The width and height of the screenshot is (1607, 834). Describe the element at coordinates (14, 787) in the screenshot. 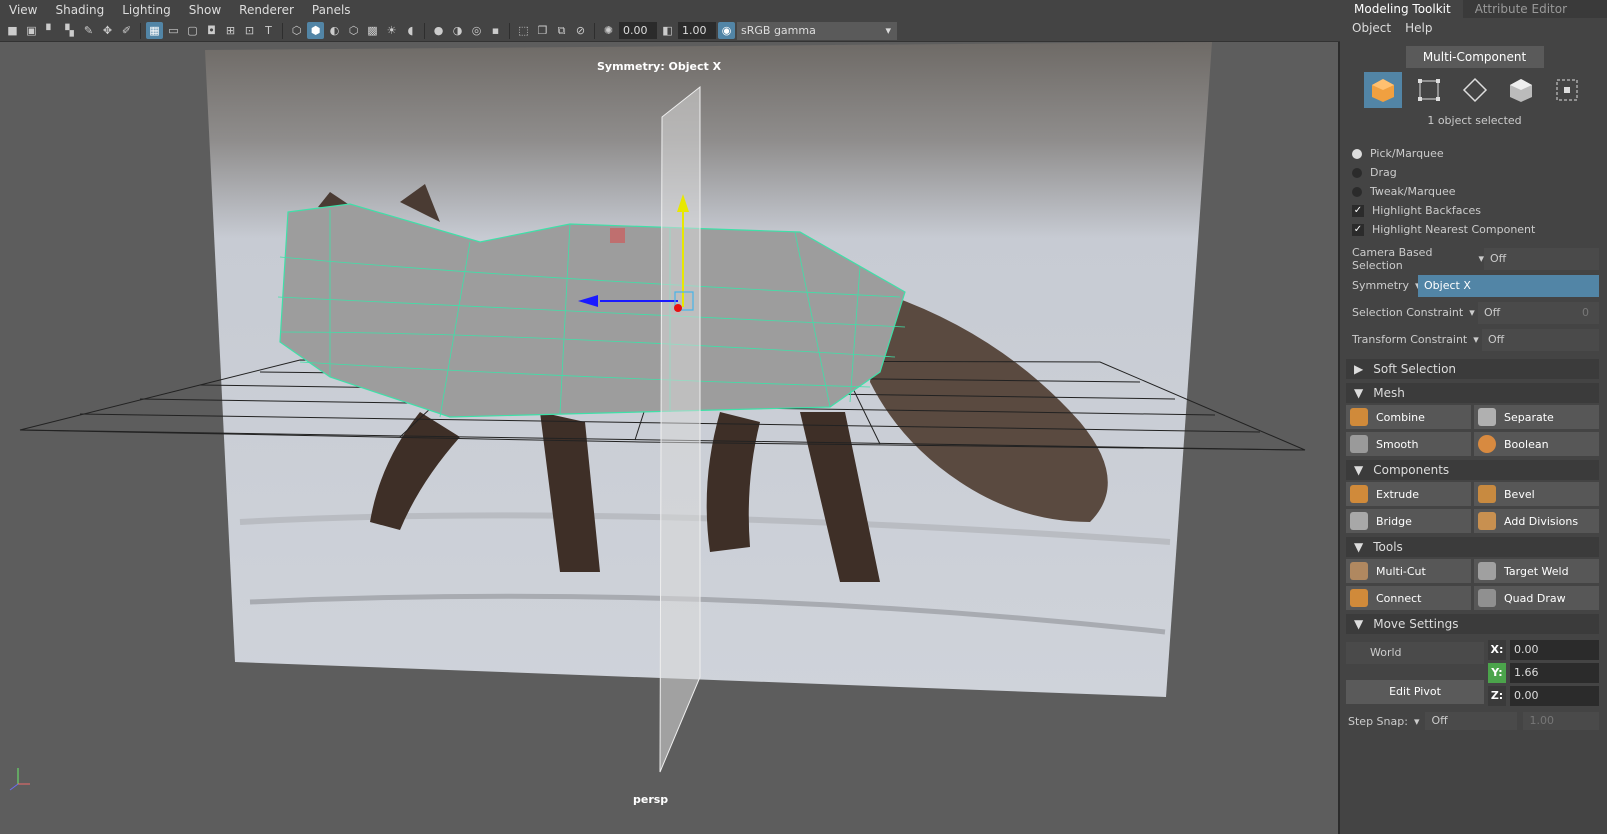

I see `axis-z-icon` at that location.